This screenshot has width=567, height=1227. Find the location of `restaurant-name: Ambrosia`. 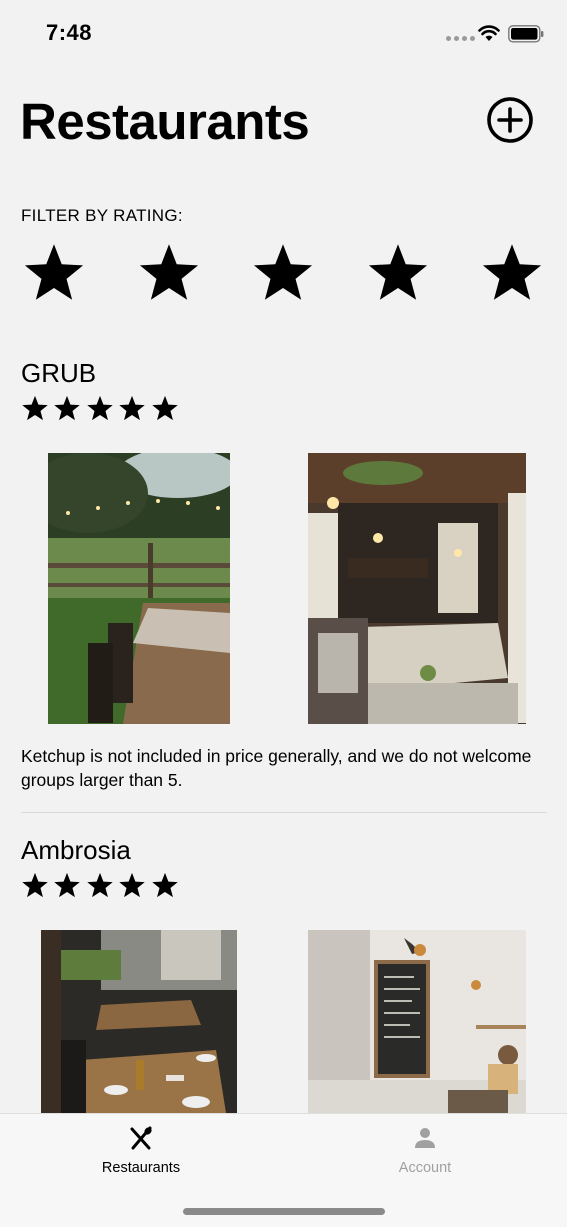

restaurant-name: Ambrosia is located at coordinates (76, 850).